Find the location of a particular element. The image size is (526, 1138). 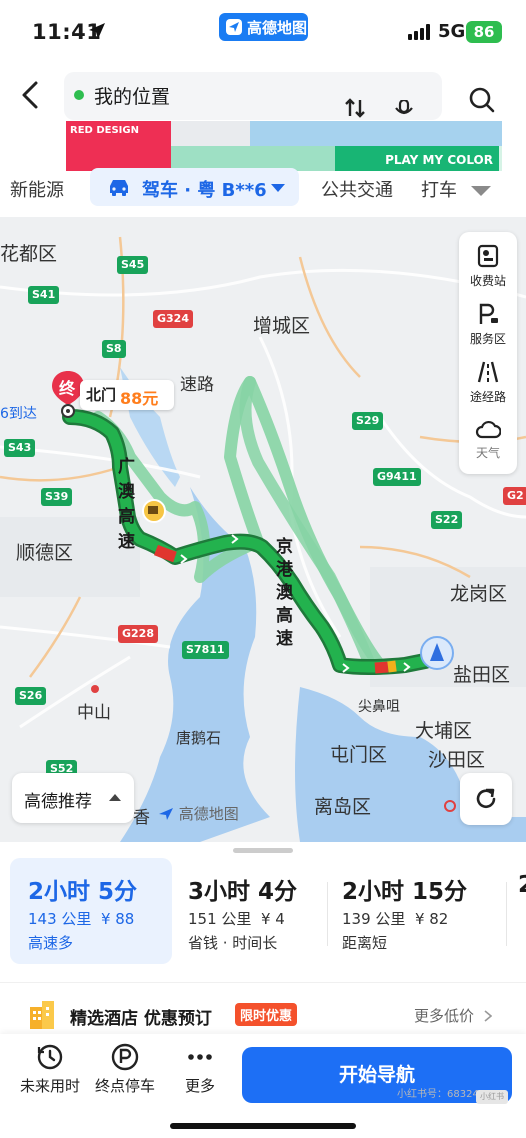

map-label: 大埔区 is located at coordinates (444, 731).